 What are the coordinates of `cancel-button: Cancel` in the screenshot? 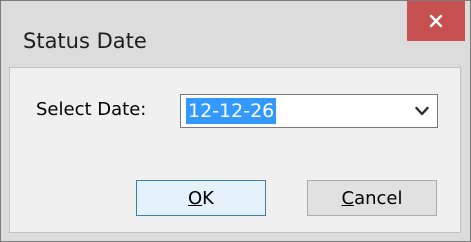 It's located at (372, 198).